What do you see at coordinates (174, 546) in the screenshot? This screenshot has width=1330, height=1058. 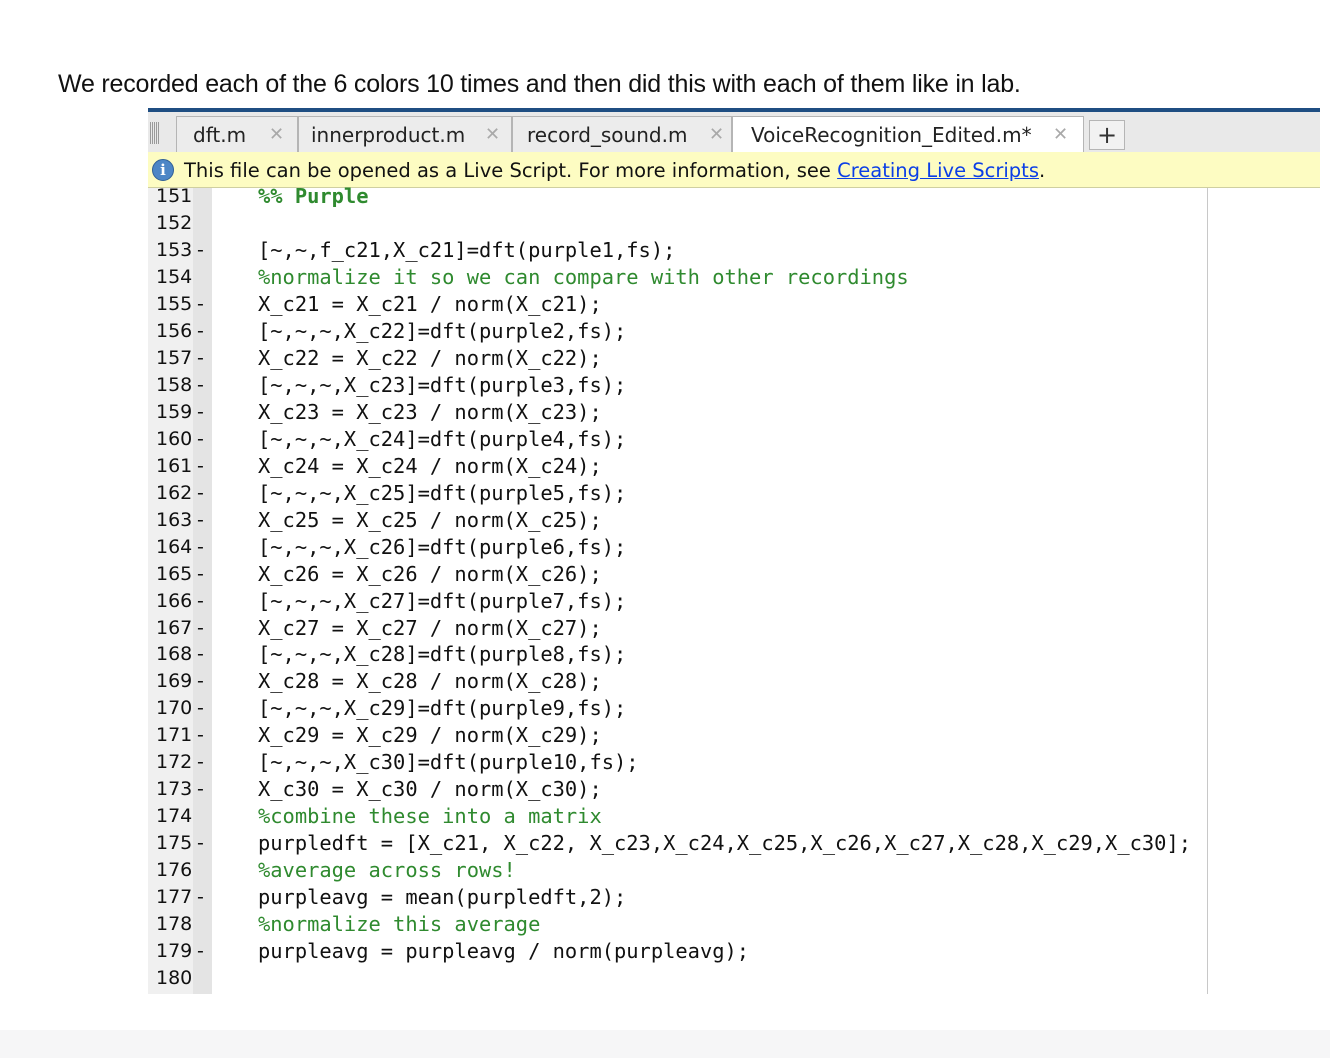 I see `line-number: 164` at bounding box center [174, 546].